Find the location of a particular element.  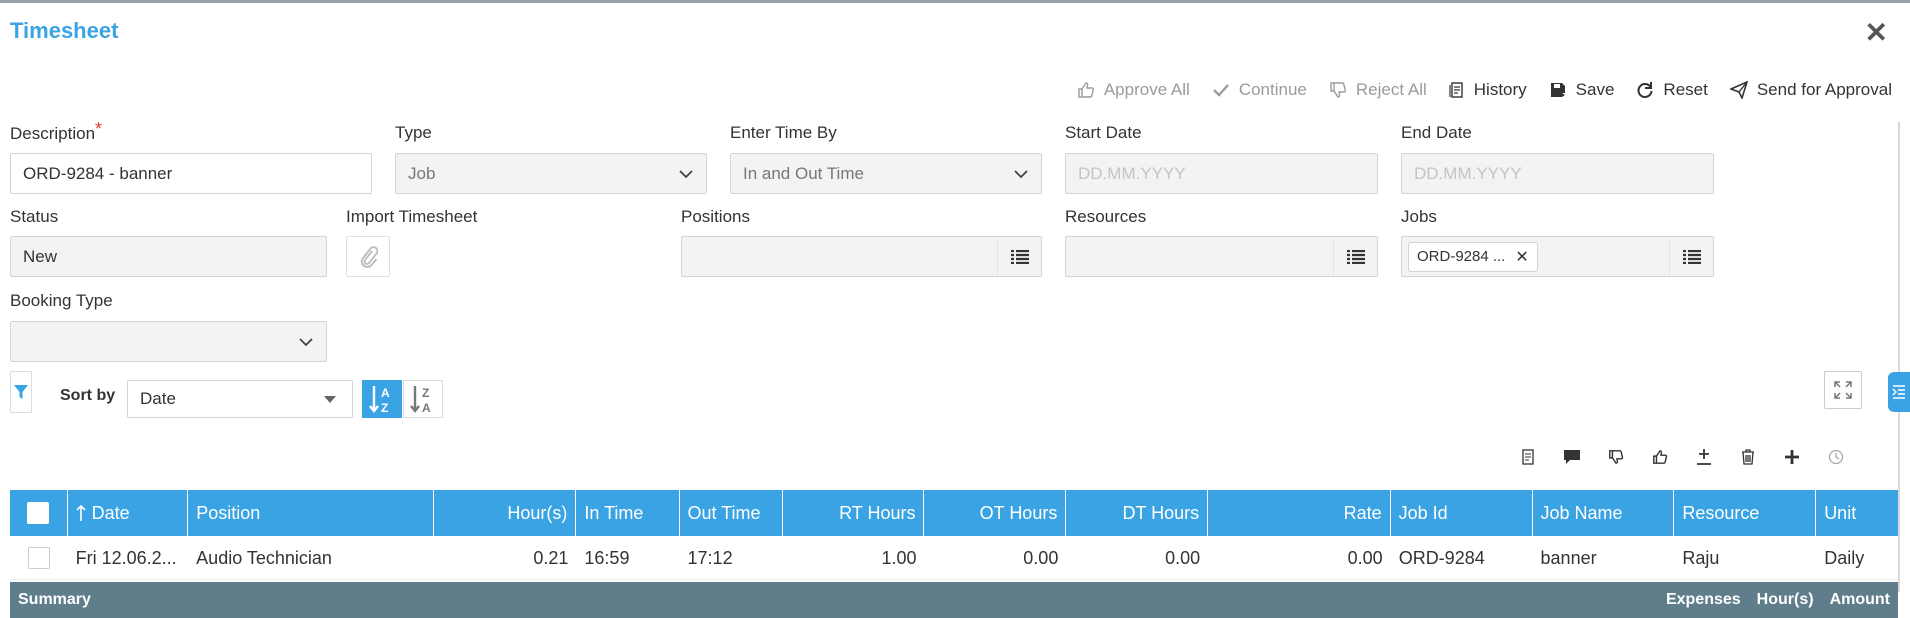

history-icon is located at coordinates (1456, 90).